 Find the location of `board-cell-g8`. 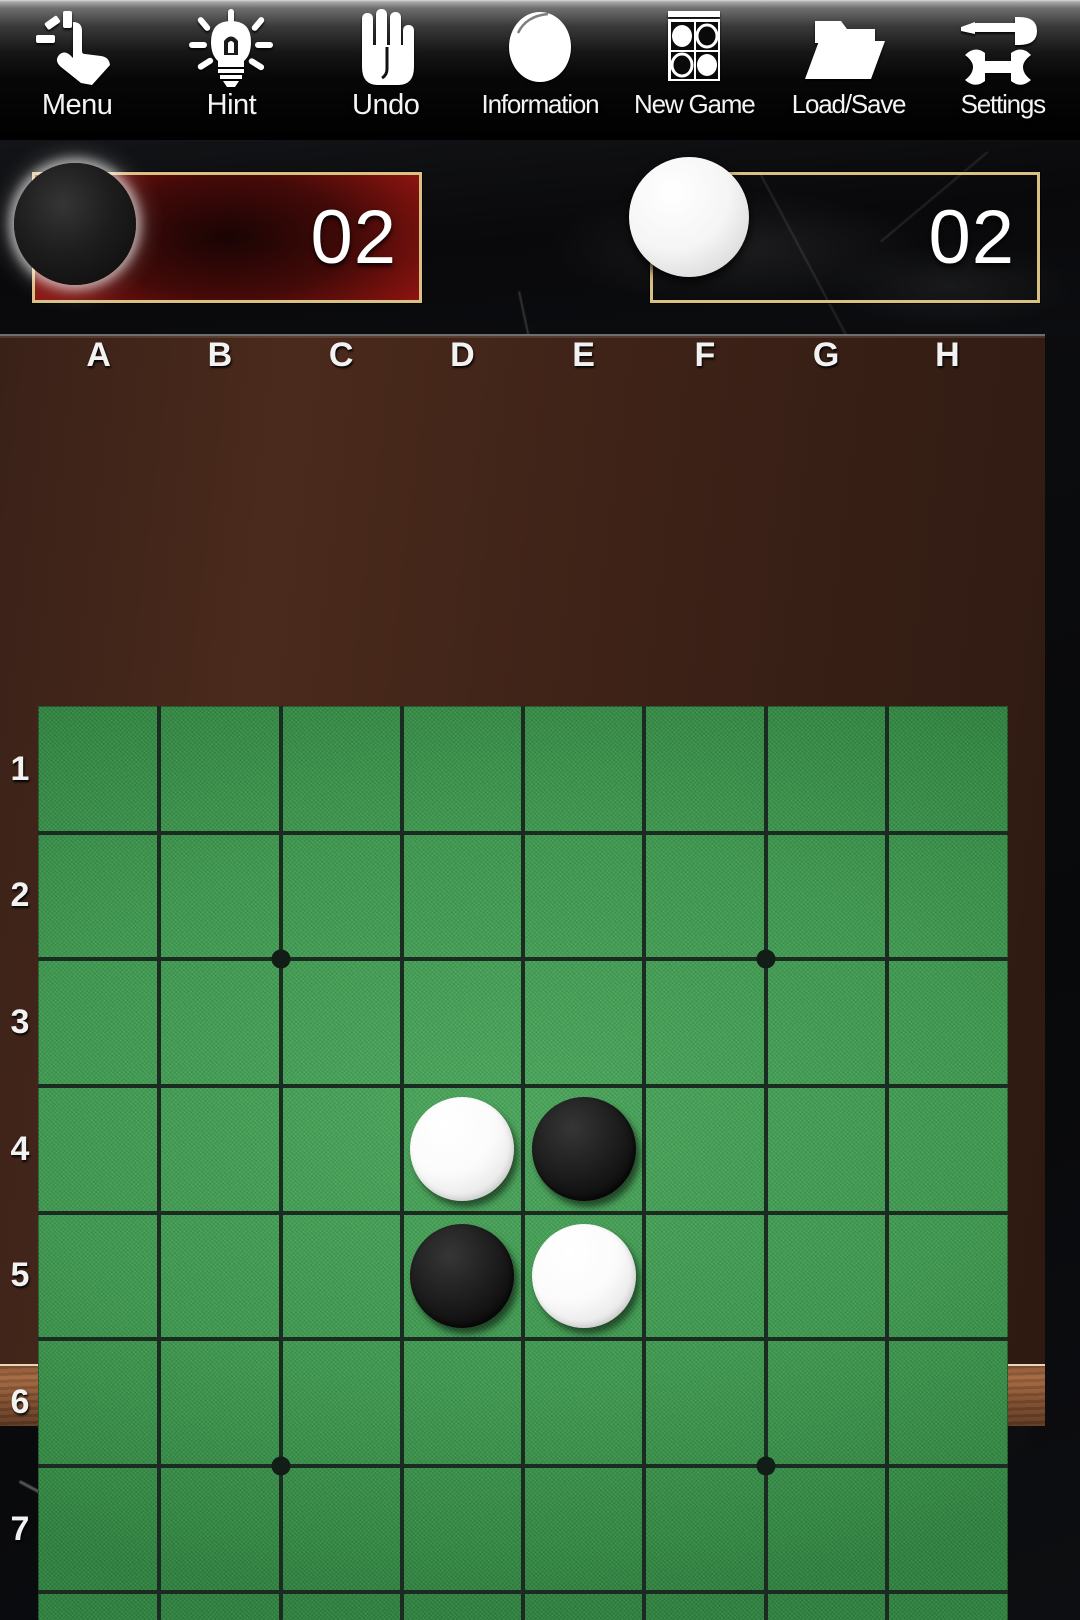

board-cell-g8 is located at coordinates (826, 1606).